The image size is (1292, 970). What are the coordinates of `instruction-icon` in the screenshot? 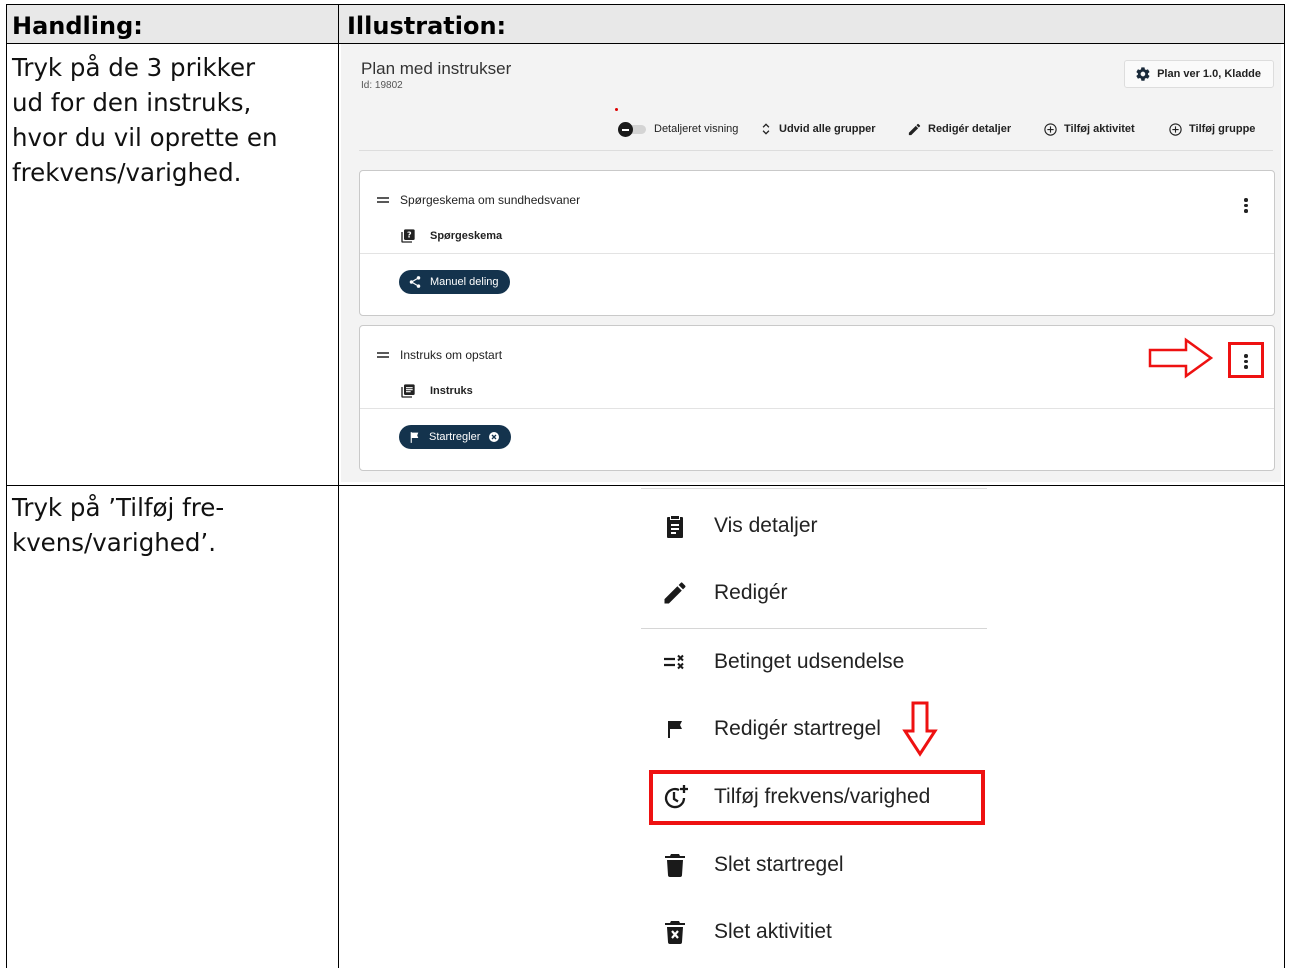 It's located at (408, 391).